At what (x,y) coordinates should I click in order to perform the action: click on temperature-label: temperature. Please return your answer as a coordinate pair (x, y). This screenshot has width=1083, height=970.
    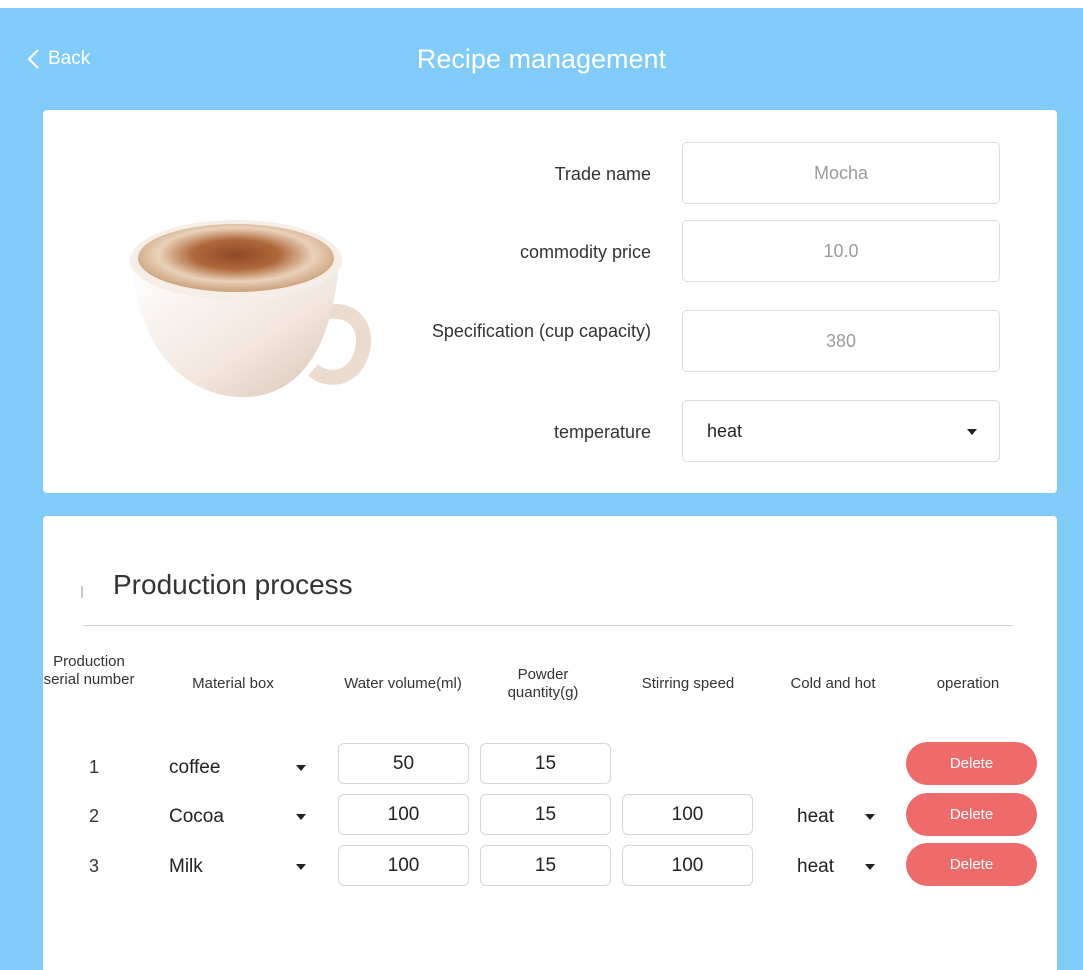
    Looking at the image, I should click on (602, 432).